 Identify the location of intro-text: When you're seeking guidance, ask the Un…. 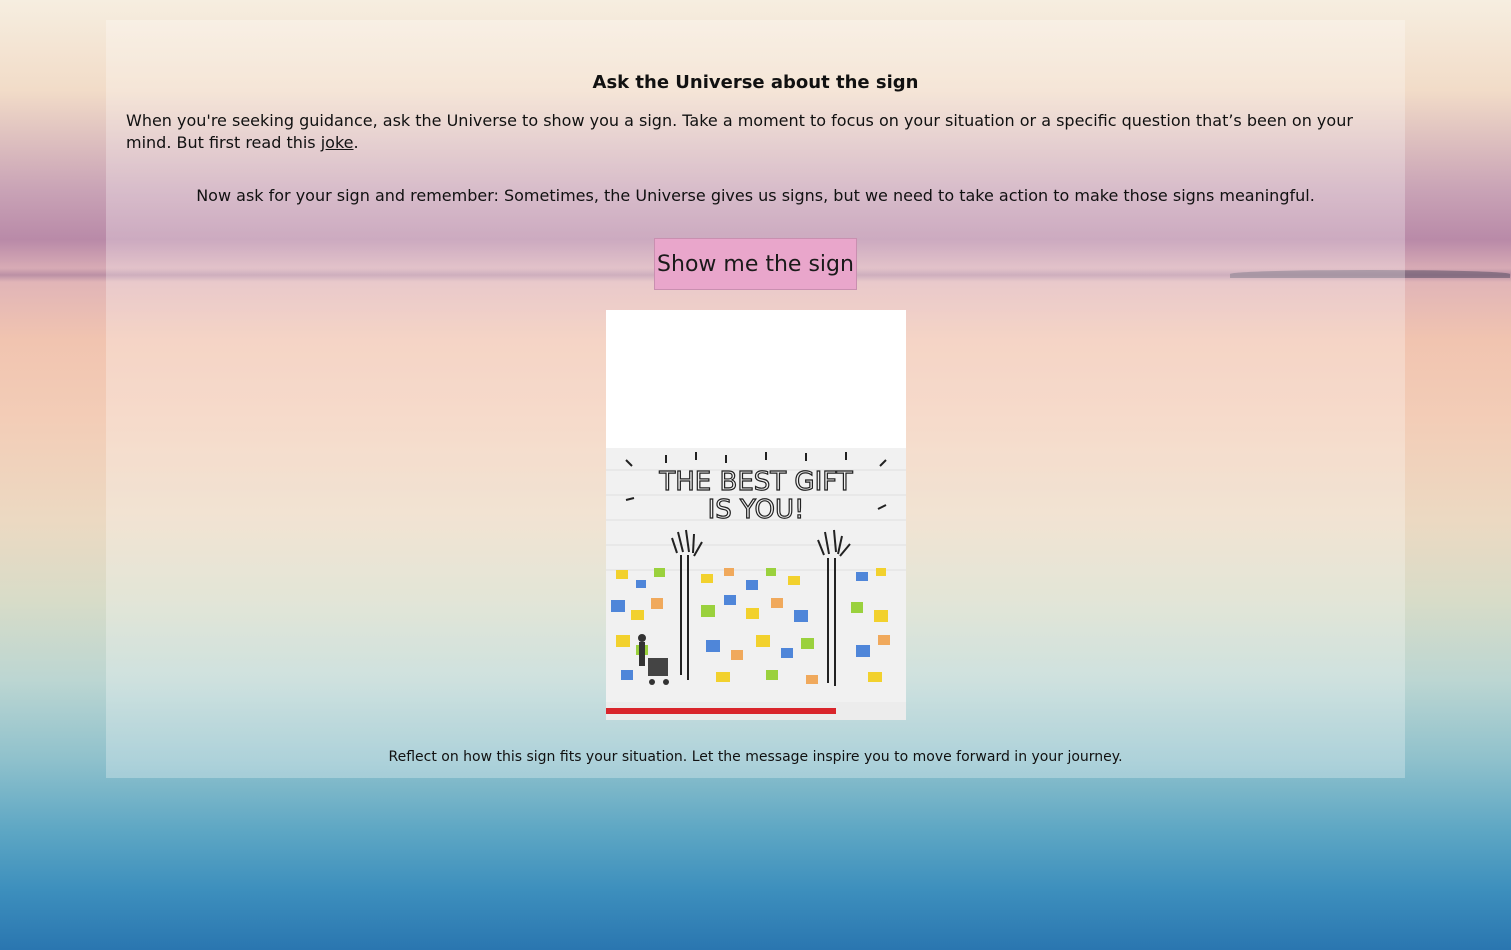
(739, 131).